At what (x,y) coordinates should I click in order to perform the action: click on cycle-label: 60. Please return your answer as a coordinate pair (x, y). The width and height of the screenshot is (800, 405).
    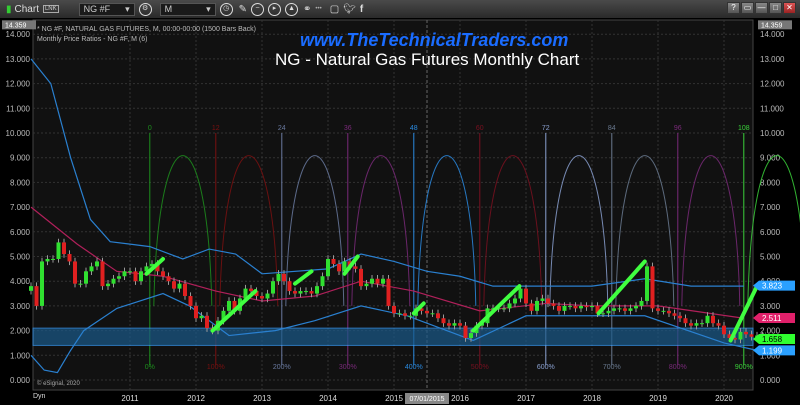
    Looking at the image, I should click on (480, 128).